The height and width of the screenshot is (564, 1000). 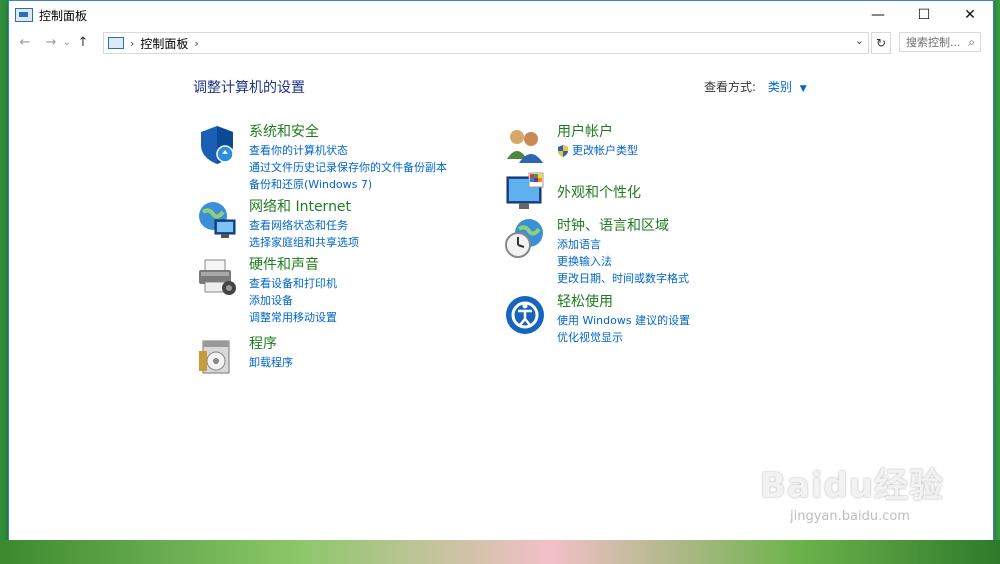 What do you see at coordinates (348, 132) in the screenshot?
I see `category-title: 系统和安全` at bounding box center [348, 132].